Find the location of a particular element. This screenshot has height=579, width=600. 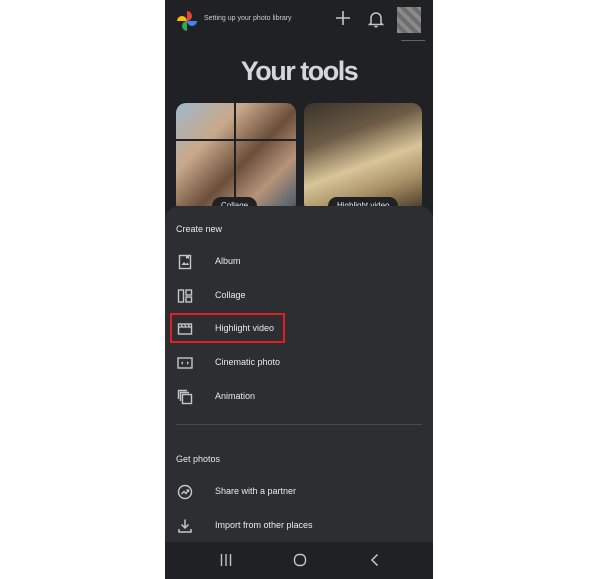

avatar is located at coordinates (409, 20).